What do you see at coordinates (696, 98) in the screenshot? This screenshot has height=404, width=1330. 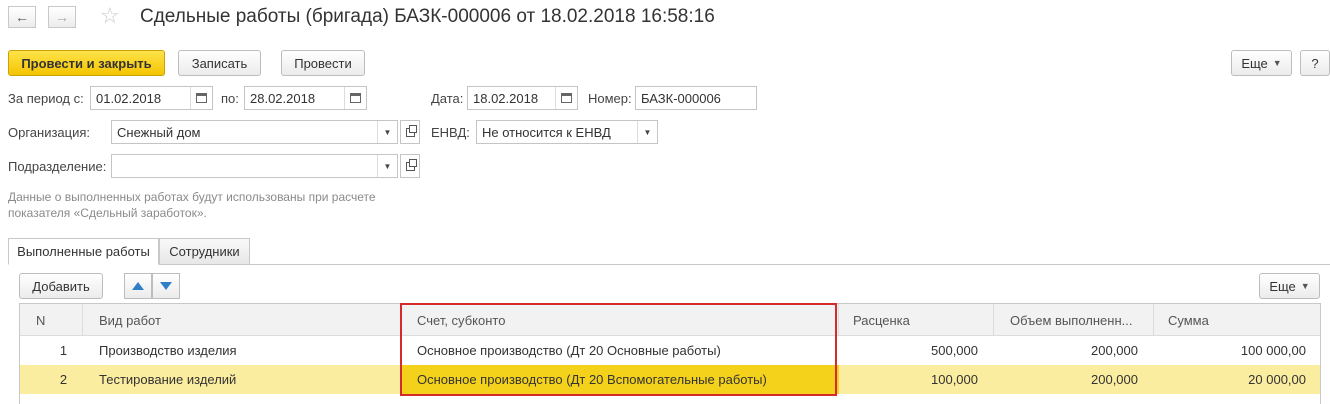 I see `number-field: БАЗК-000006` at bounding box center [696, 98].